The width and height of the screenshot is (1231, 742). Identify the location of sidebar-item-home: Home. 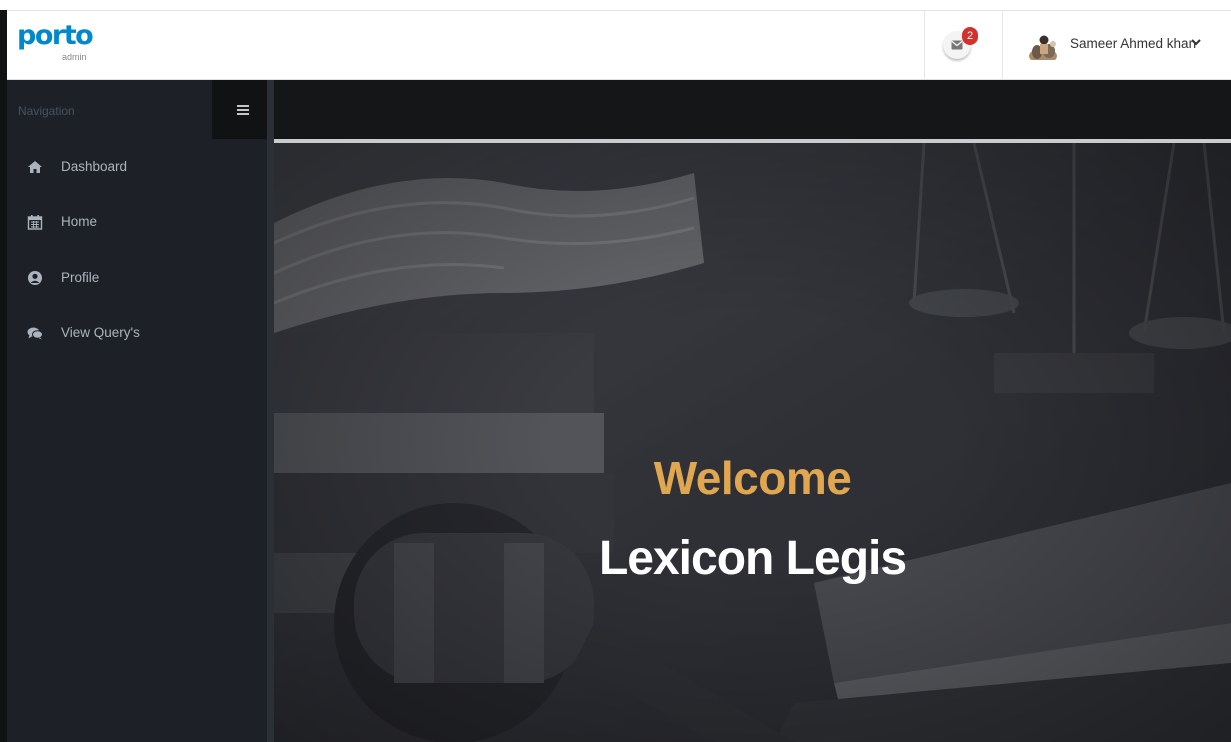
(137, 222).